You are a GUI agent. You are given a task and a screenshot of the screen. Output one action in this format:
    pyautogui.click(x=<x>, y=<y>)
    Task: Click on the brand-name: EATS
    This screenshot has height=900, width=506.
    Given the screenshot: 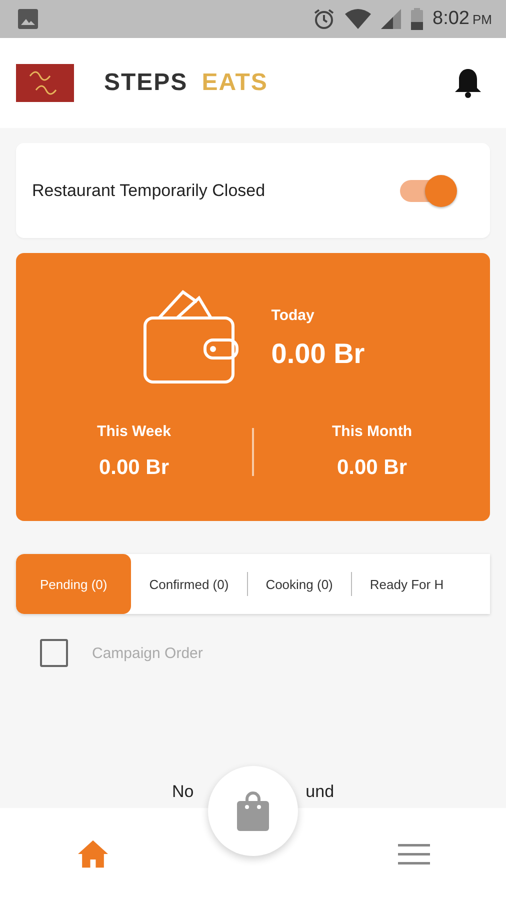 What is the action you would take?
    pyautogui.click(x=235, y=83)
    